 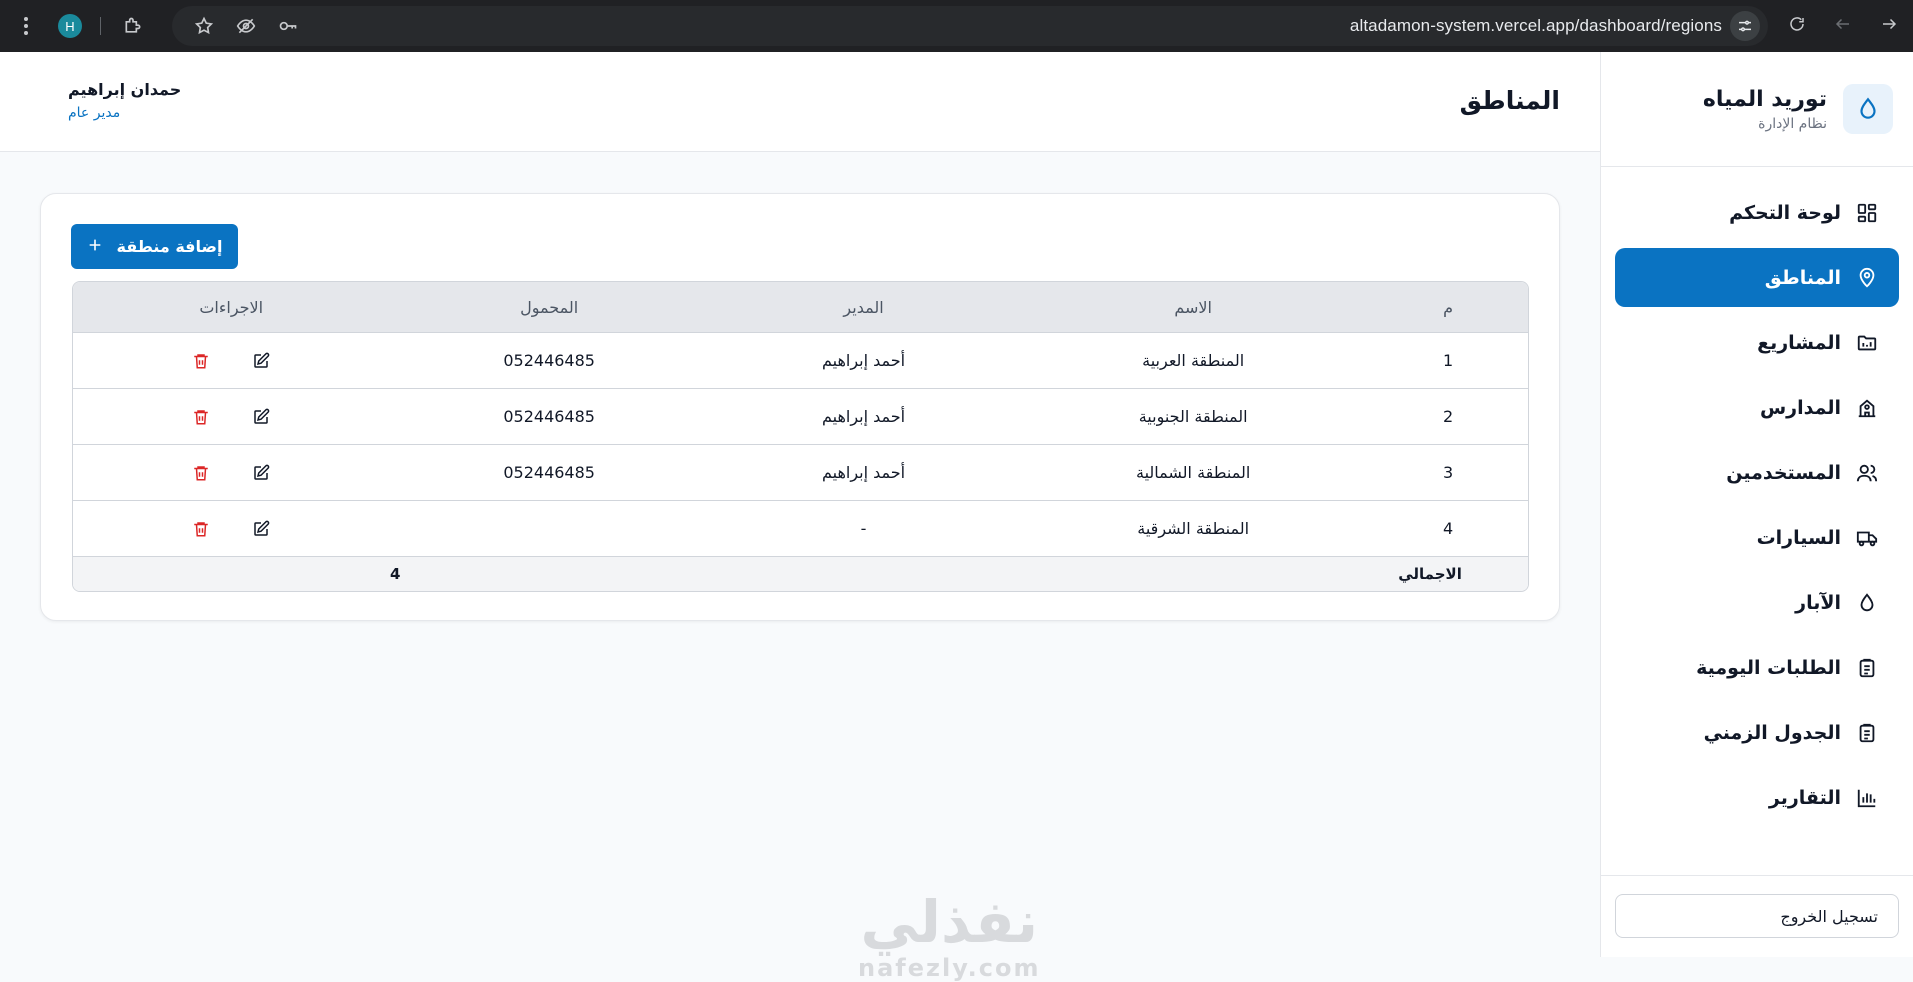 I want to click on watermark-arabic: نفذلي, so click(x=949, y=922).